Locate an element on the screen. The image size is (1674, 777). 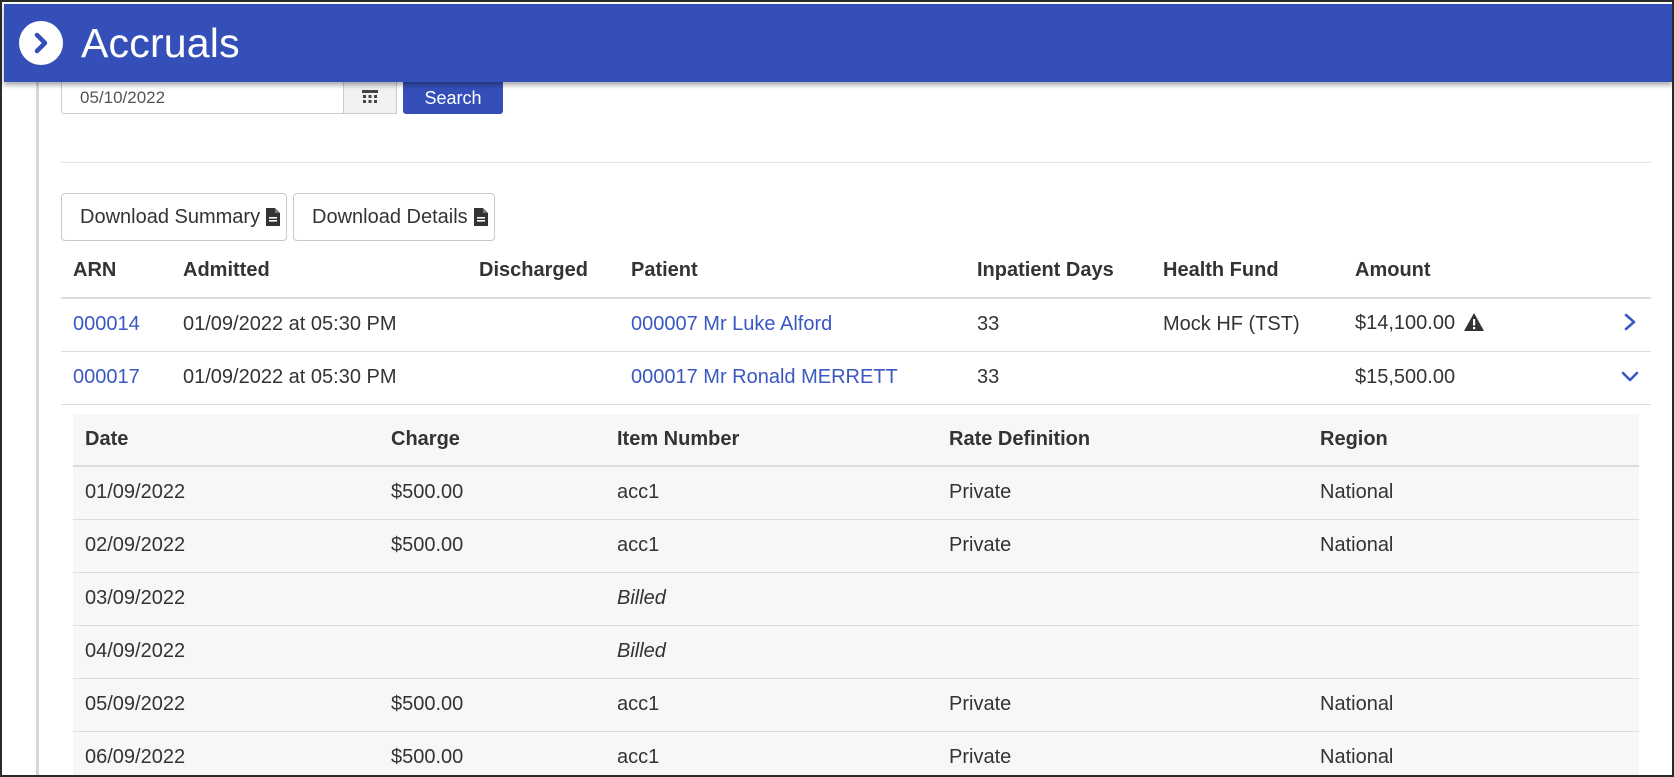
column-header-patient: Patient is located at coordinates (792, 271).